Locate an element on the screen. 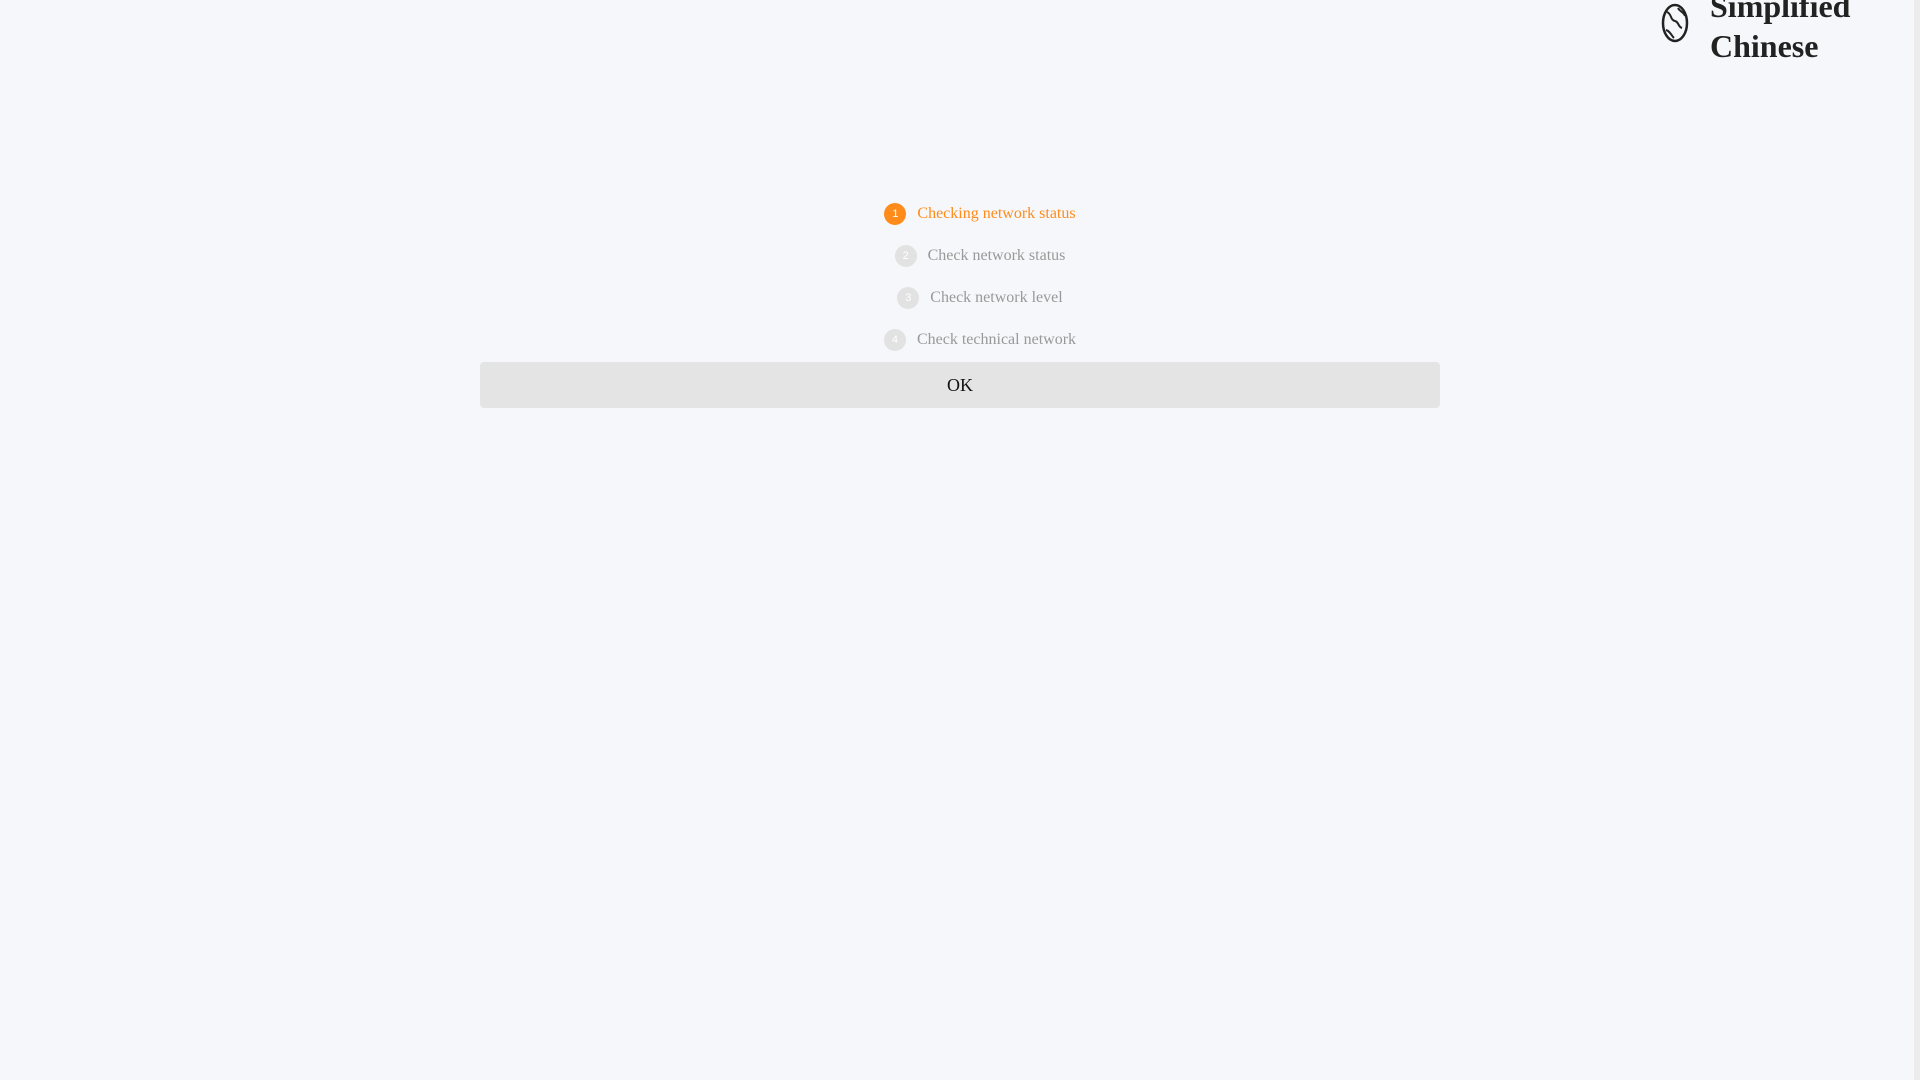  step-label: Check network level is located at coordinates (996, 297).